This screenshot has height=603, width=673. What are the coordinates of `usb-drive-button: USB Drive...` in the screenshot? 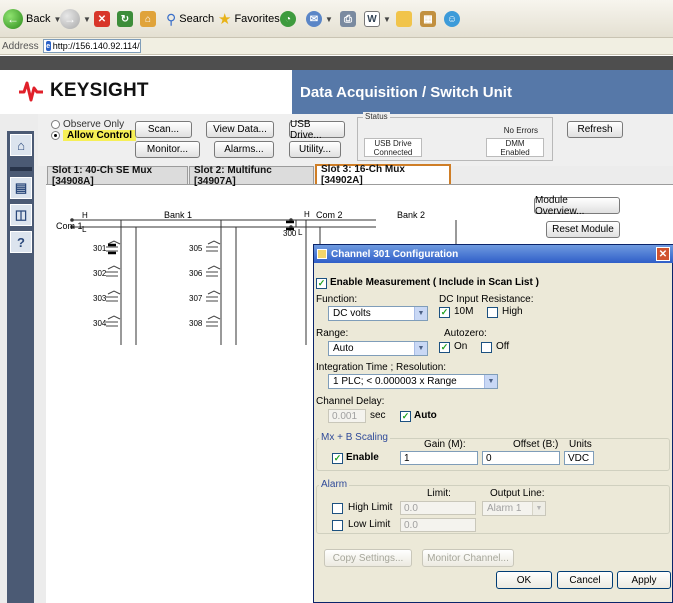 It's located at (317, 130).